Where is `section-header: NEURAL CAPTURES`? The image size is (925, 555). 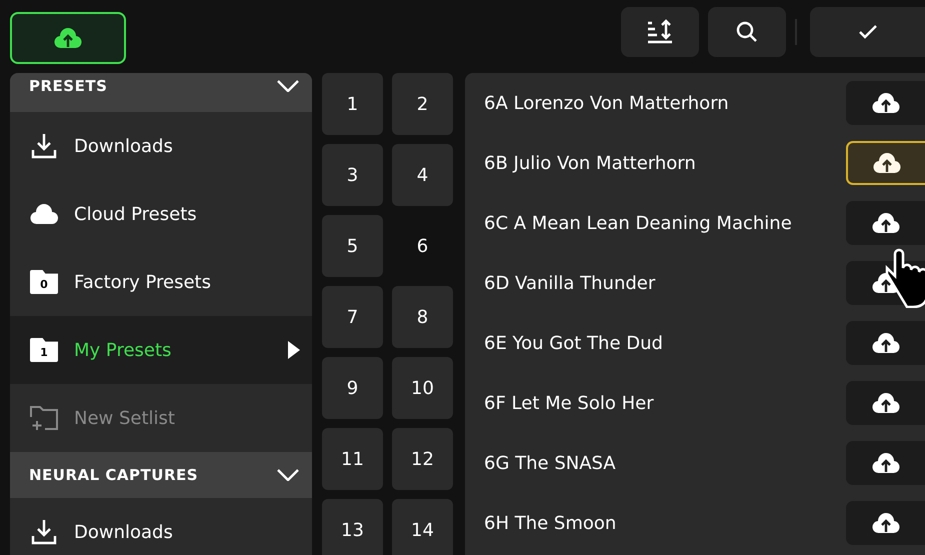 section-header: NEURAL CAPTURES is located at coordinates (161, 475).